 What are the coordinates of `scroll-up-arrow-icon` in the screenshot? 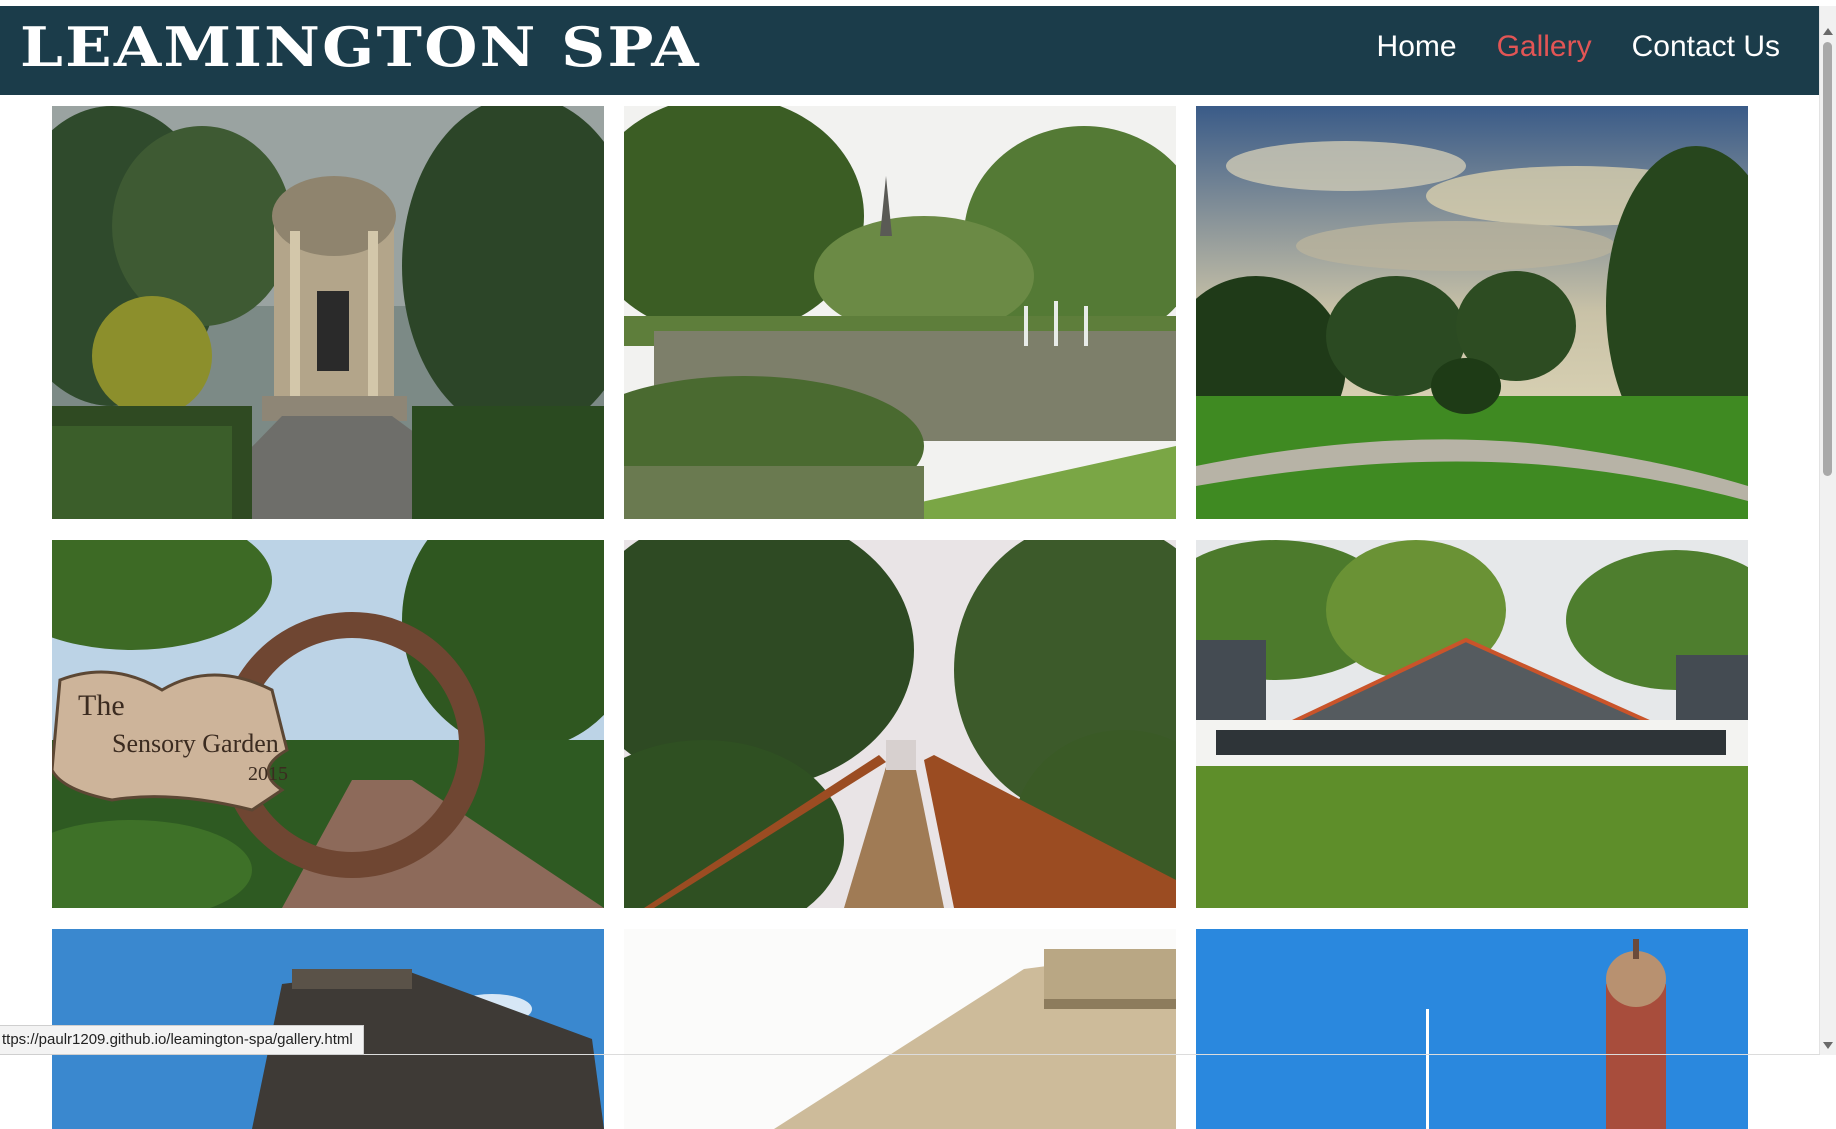 It's located at (1828, 31).